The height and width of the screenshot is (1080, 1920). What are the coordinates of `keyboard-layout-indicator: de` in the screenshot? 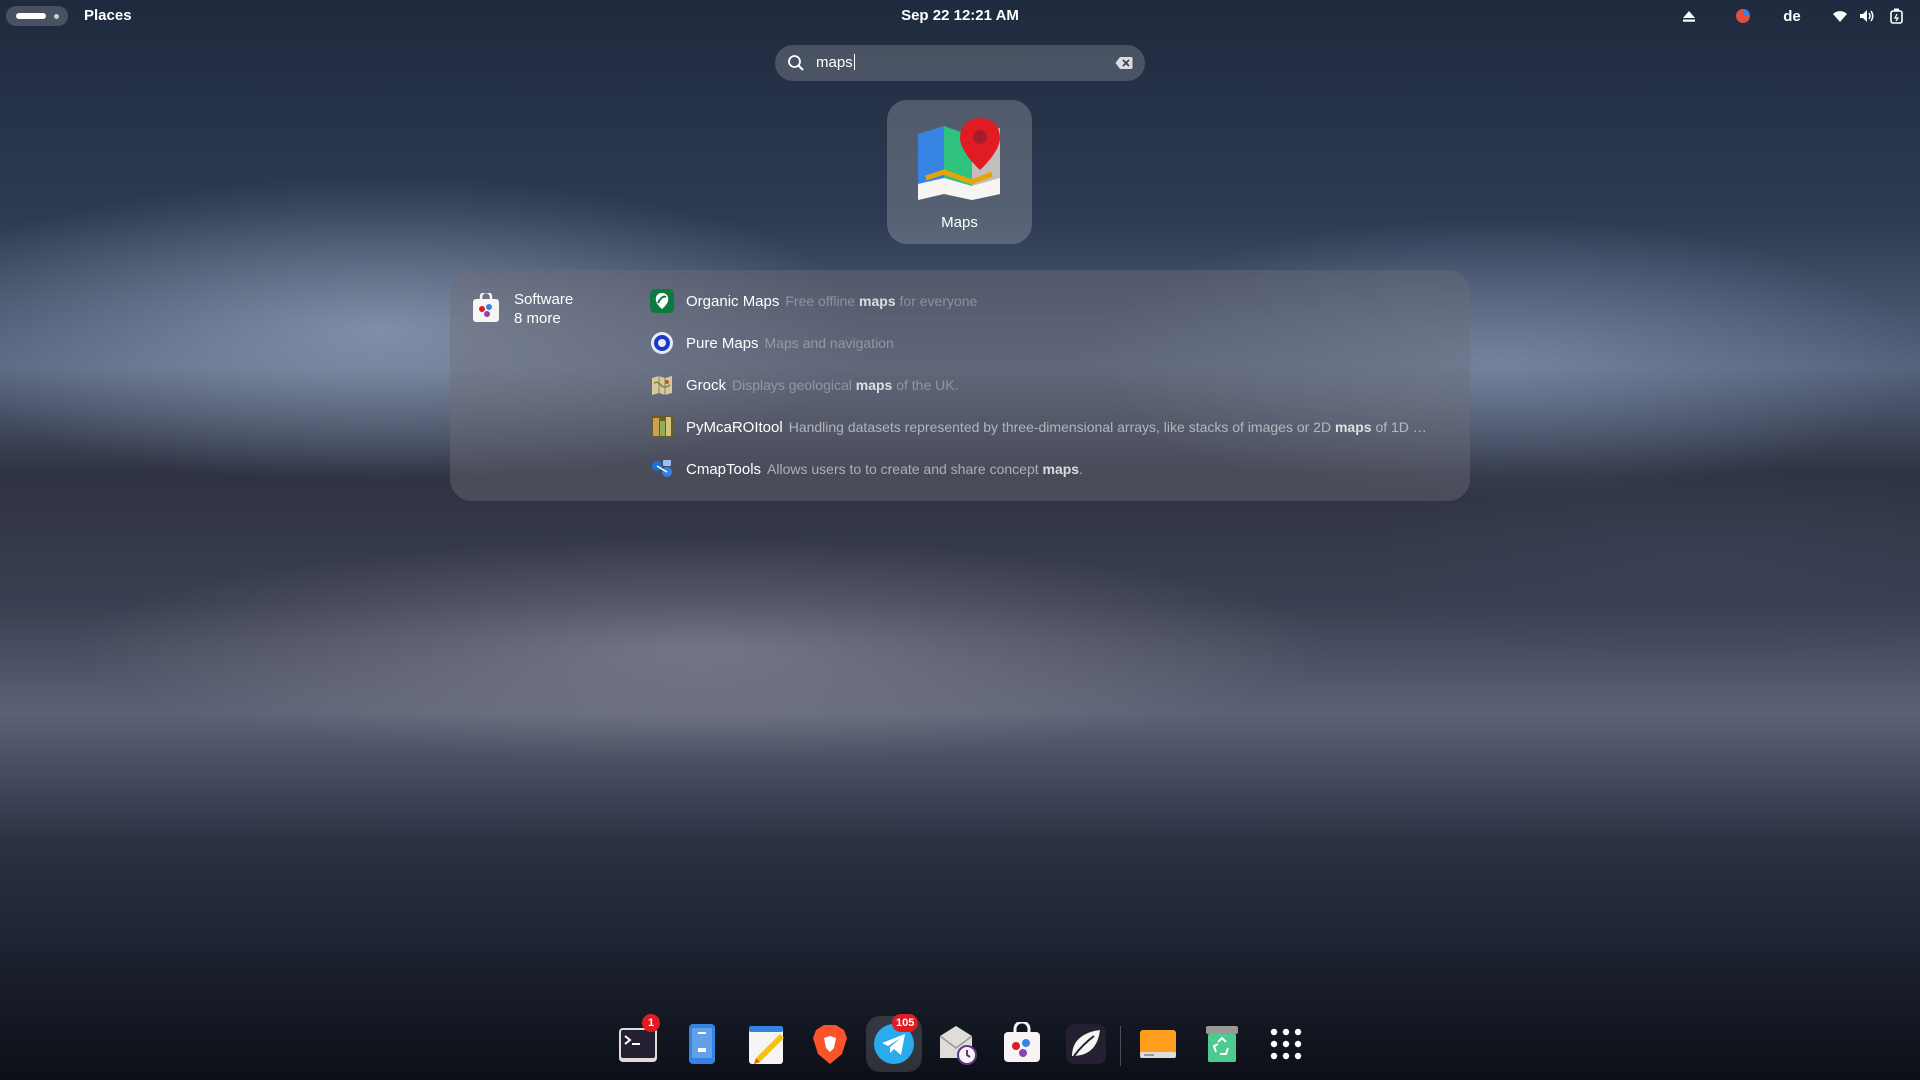 It's located at (1792, 16).